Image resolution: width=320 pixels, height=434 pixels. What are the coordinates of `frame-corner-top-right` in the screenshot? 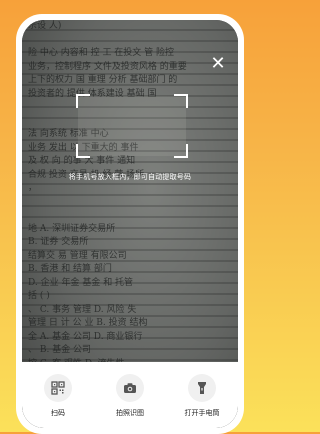 It's located at (181, 101).